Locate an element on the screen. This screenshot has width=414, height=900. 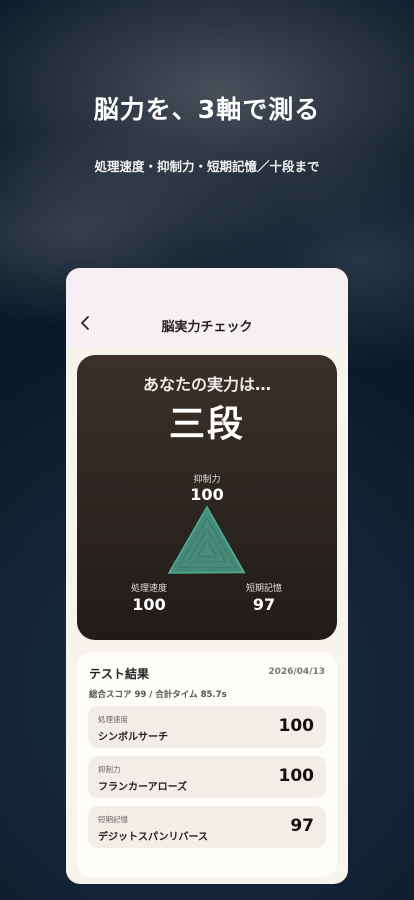
row-category: 抑制力 is located at coordinates (109, 769).